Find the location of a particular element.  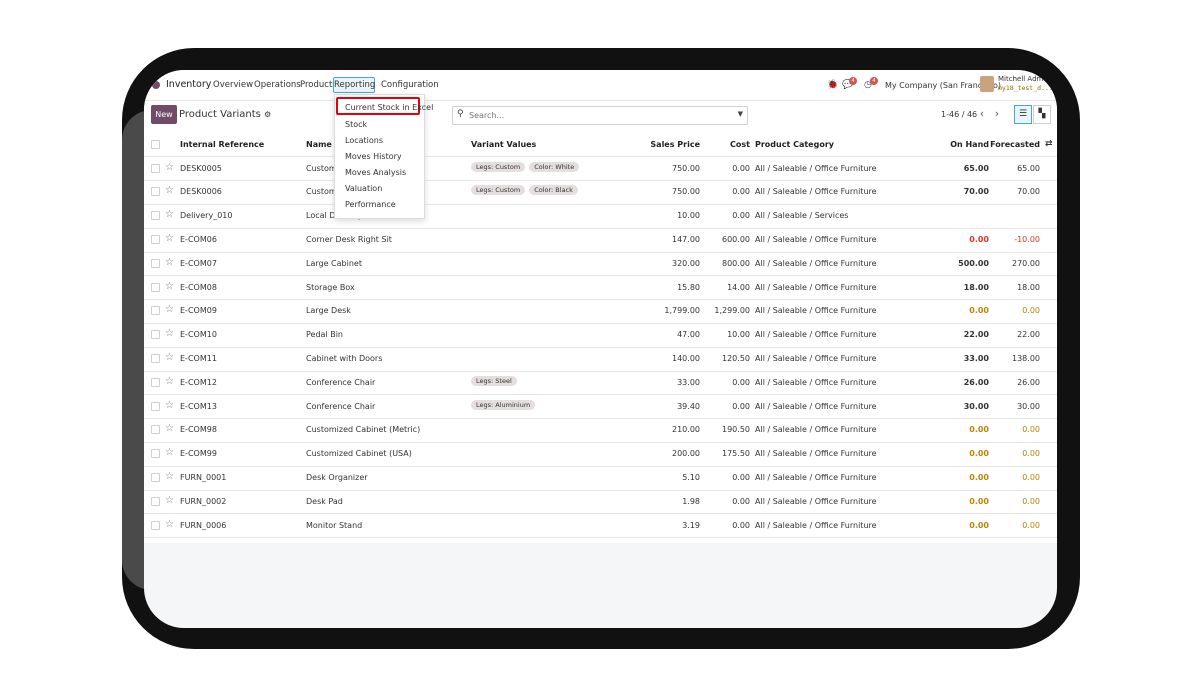

col-internal-reference: Internal Reference is located at coordinates (222, 144).